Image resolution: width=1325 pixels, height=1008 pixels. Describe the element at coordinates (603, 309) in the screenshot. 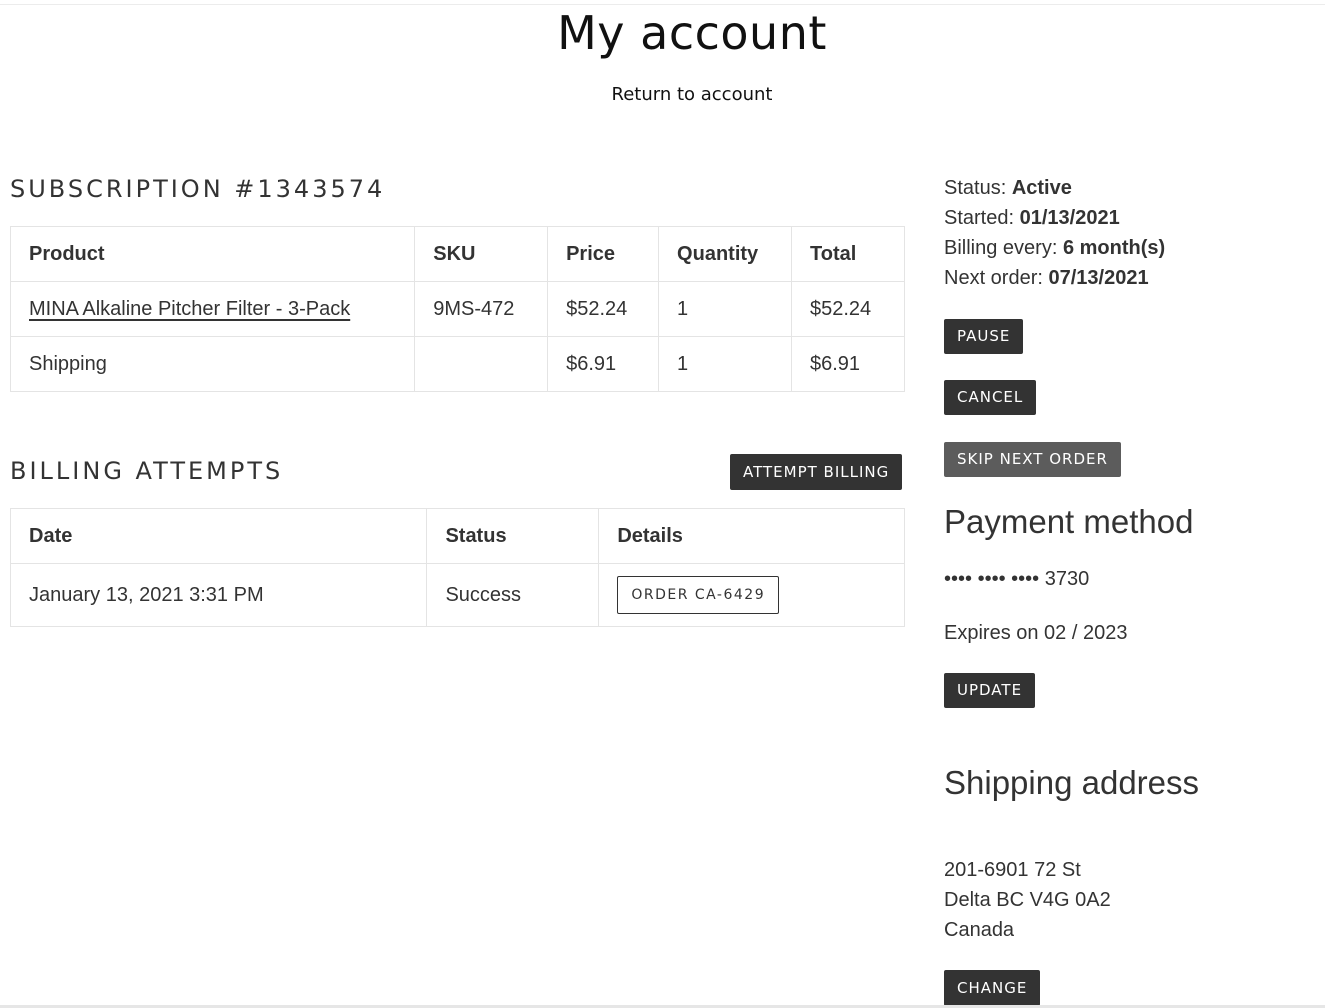

I see `price-cell: $52.24` at that location.